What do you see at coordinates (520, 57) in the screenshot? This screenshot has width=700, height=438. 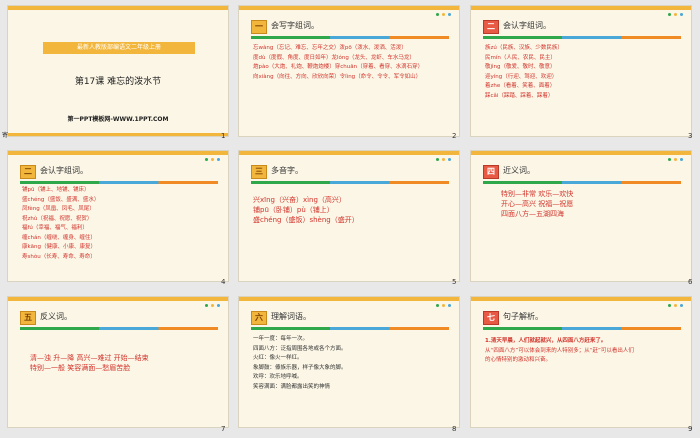 I see `body-line: 民mín（人民、农民、民主）` at bounding box center [520, 57].